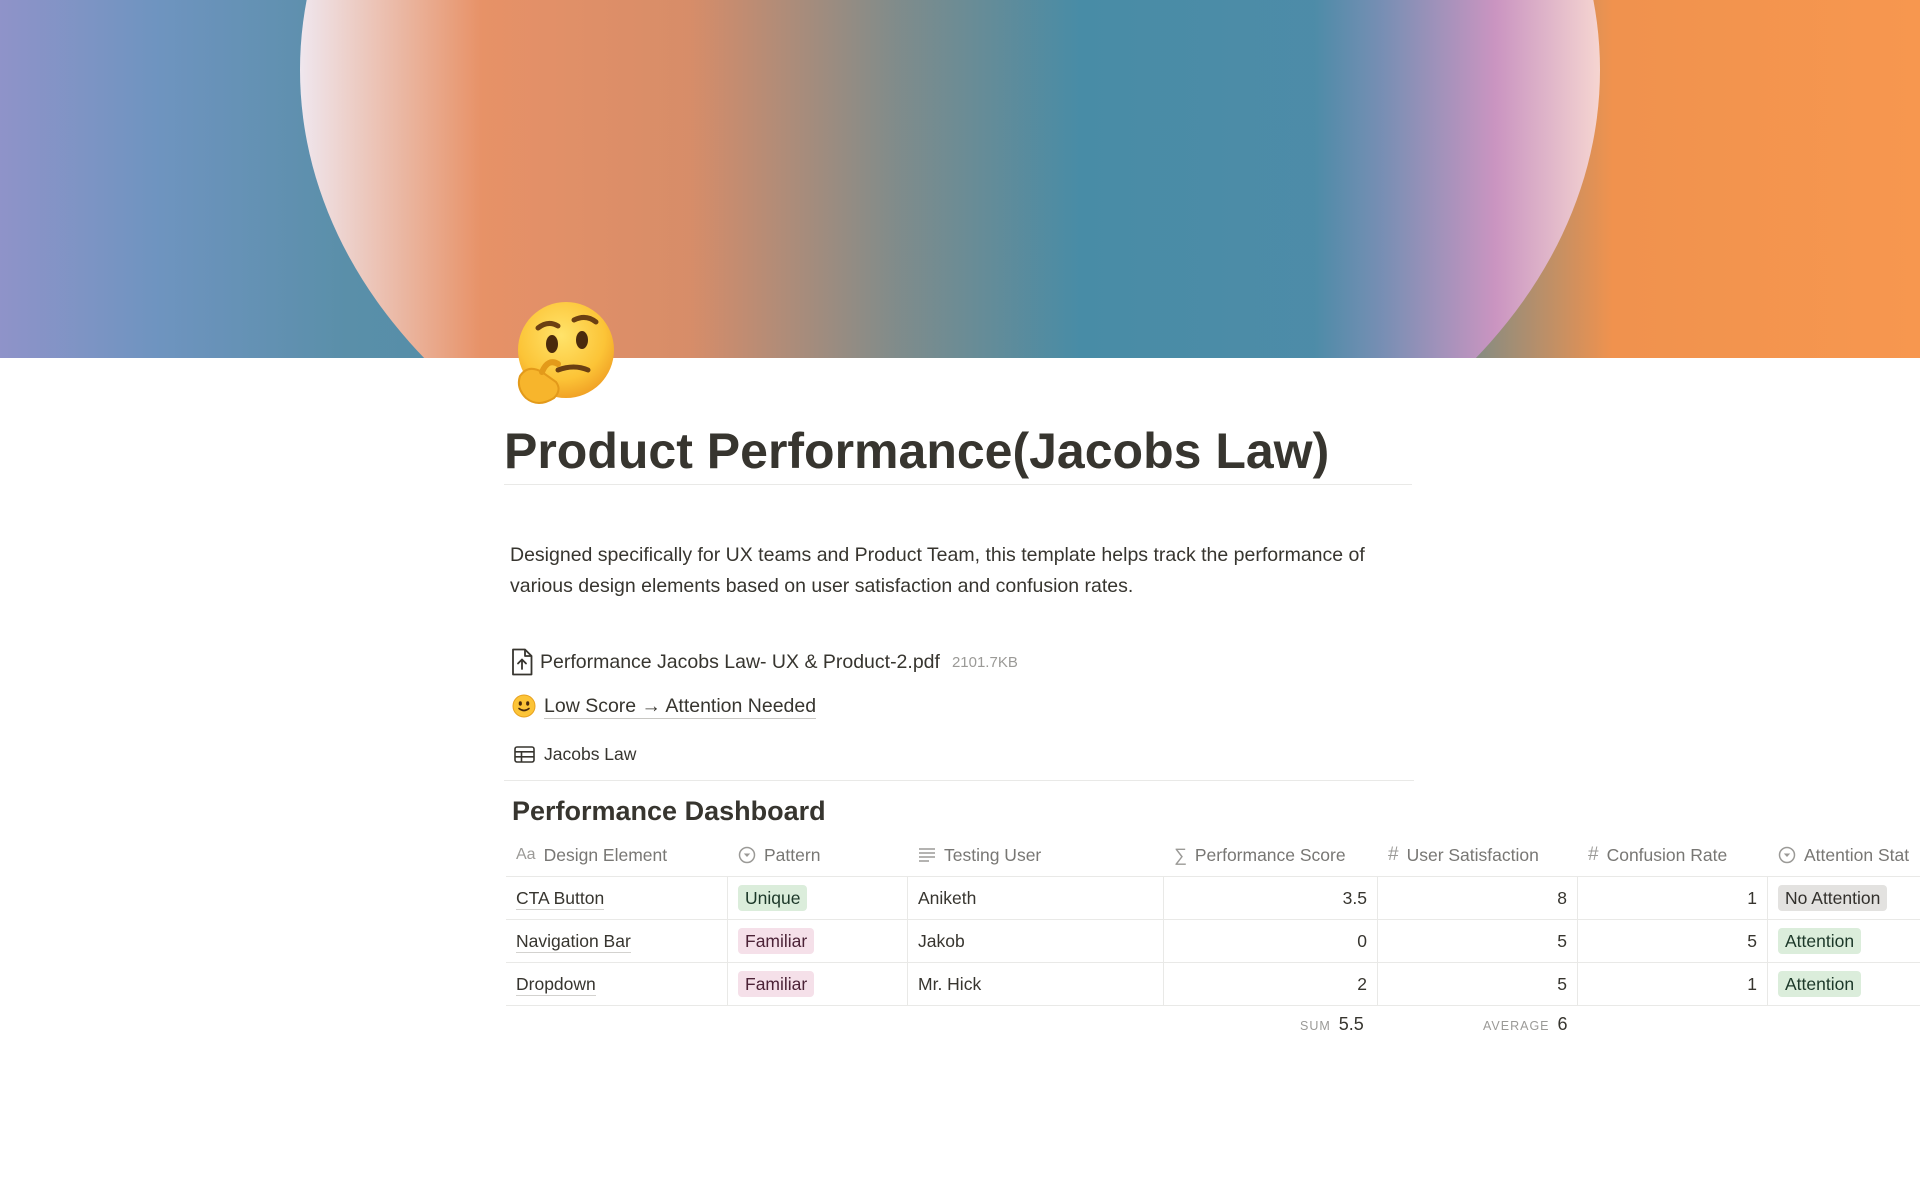  I want to click on cell-testing-user: Aniketh, so click(1036, 898).